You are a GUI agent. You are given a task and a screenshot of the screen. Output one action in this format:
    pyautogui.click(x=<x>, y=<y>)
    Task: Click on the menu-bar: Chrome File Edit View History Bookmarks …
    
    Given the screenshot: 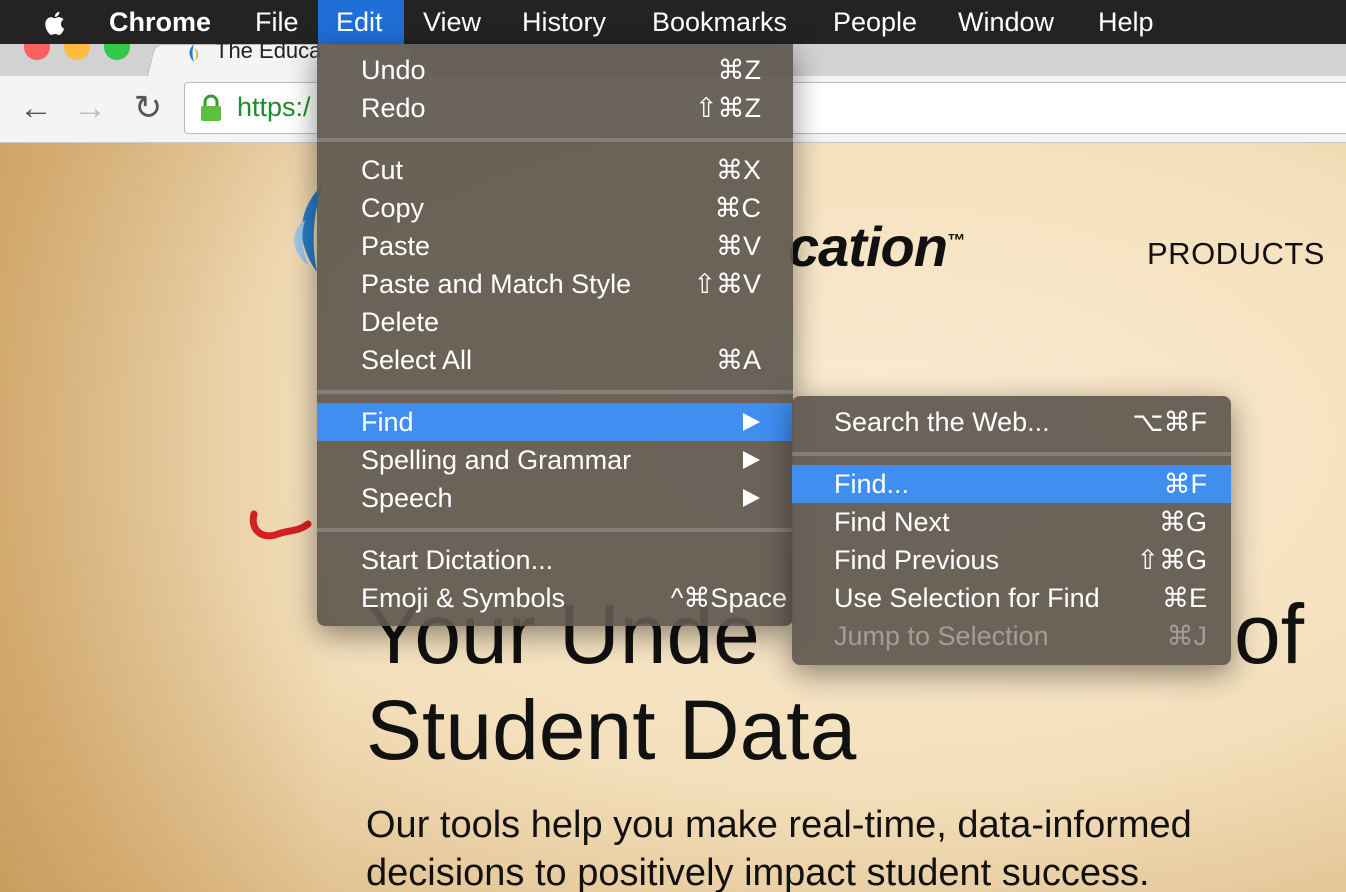 What is the action you would take?
    pyautogui.click(x=673, y=22)
    